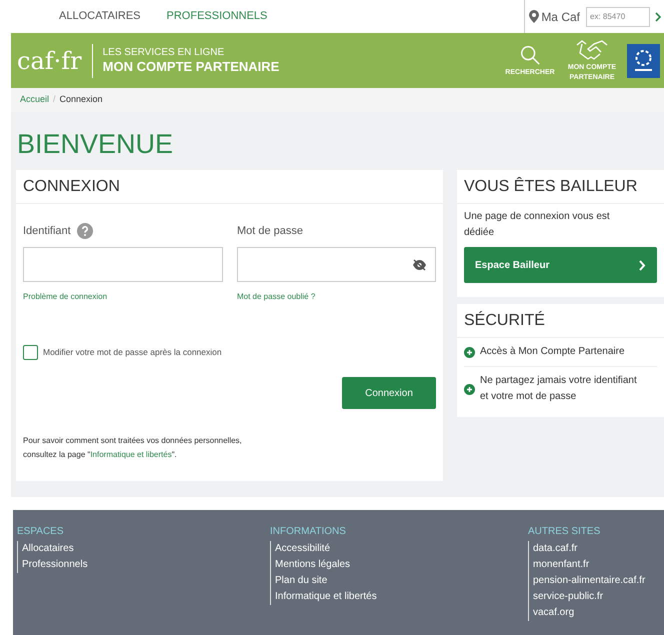 The width and height of the screenshot is (664, 635). I want to click on card-title: SÉCURITÉ, so click(560, 321).